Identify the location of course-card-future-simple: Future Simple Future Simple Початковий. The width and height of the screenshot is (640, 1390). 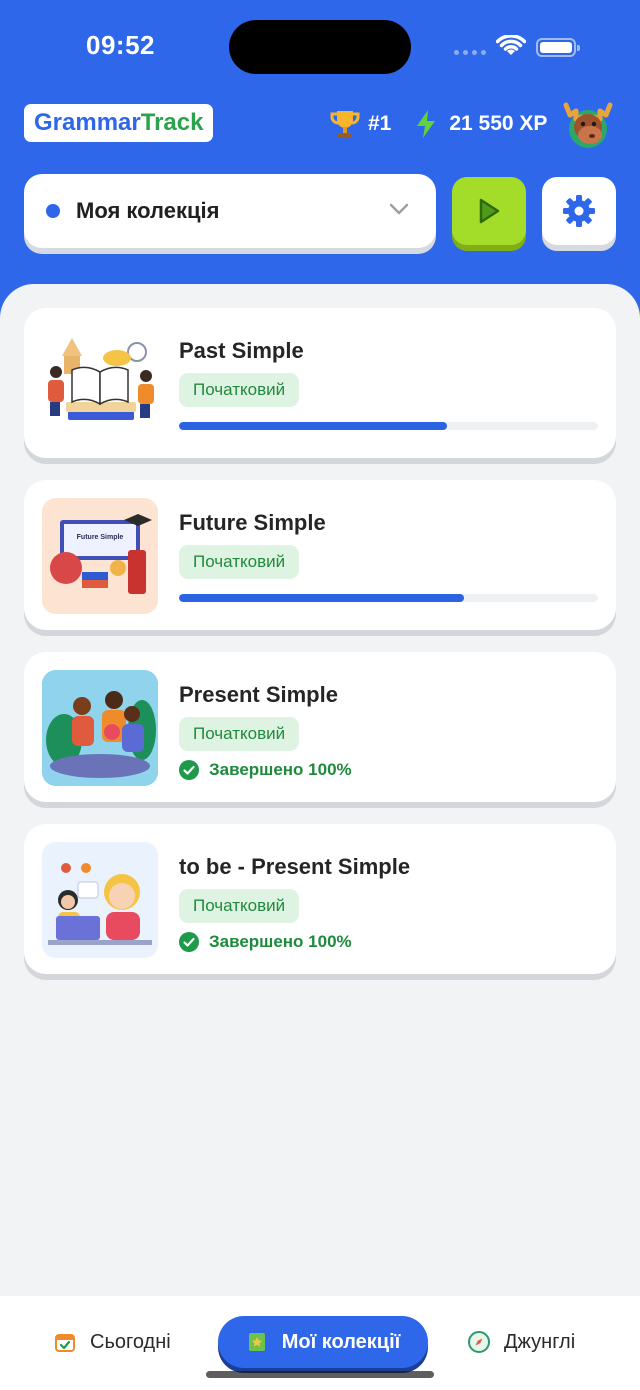
(320, 555).